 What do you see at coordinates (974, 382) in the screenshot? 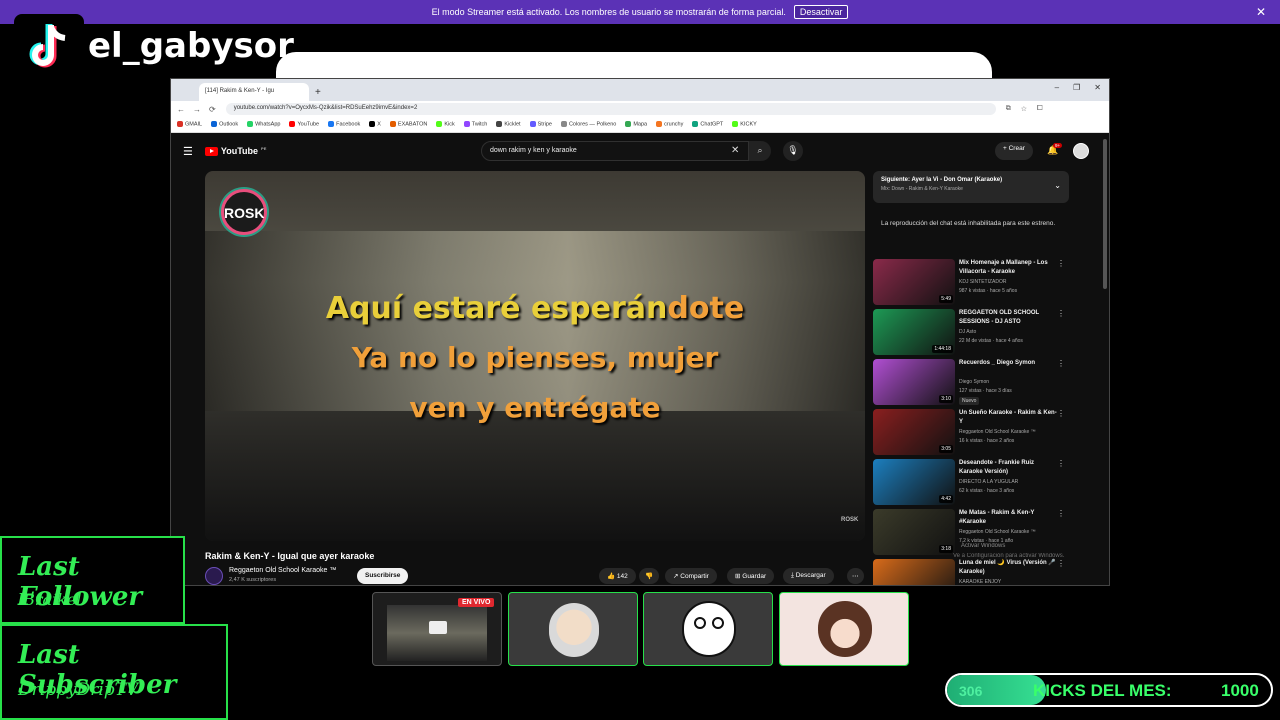
I see `recommended-video-channel: Diego Symon` at bounding box center [974, 382].